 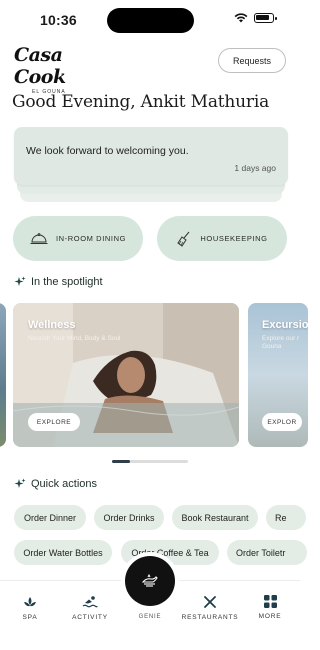 I want to click on battery-icon, so click(x=265, y=18).